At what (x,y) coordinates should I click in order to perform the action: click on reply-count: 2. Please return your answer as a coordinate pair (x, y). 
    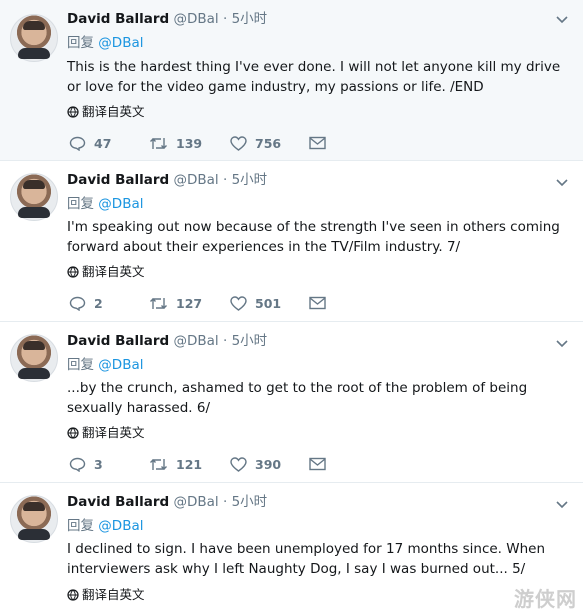
    Looking at the image, I should click on (98, 303).